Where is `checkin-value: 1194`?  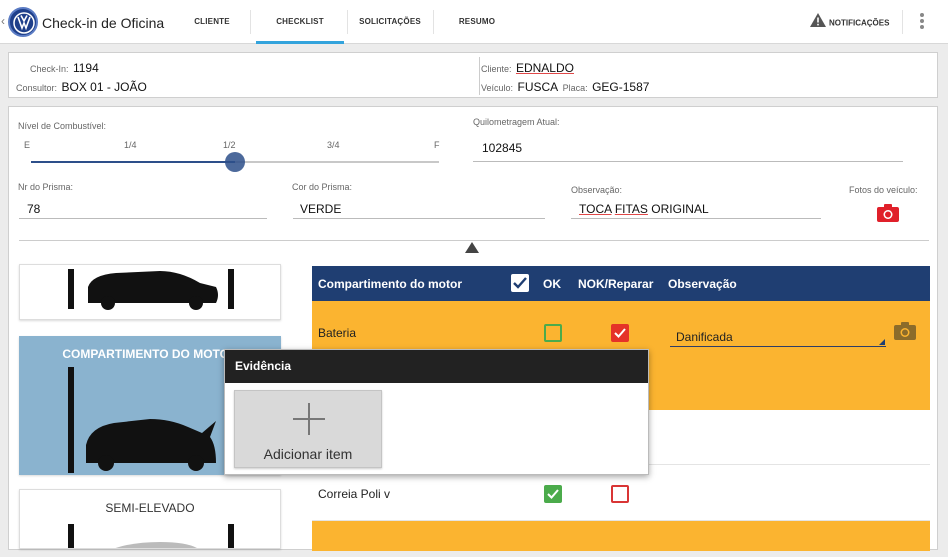 checkin-value: 1194 is located at coordinates (85, 68).